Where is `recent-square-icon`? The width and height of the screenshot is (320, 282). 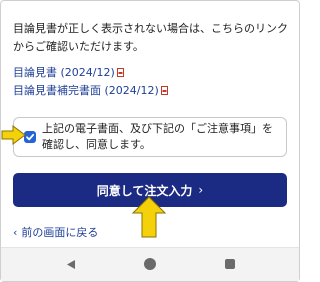
recent-square-icon is located at coordinates (230, 264).